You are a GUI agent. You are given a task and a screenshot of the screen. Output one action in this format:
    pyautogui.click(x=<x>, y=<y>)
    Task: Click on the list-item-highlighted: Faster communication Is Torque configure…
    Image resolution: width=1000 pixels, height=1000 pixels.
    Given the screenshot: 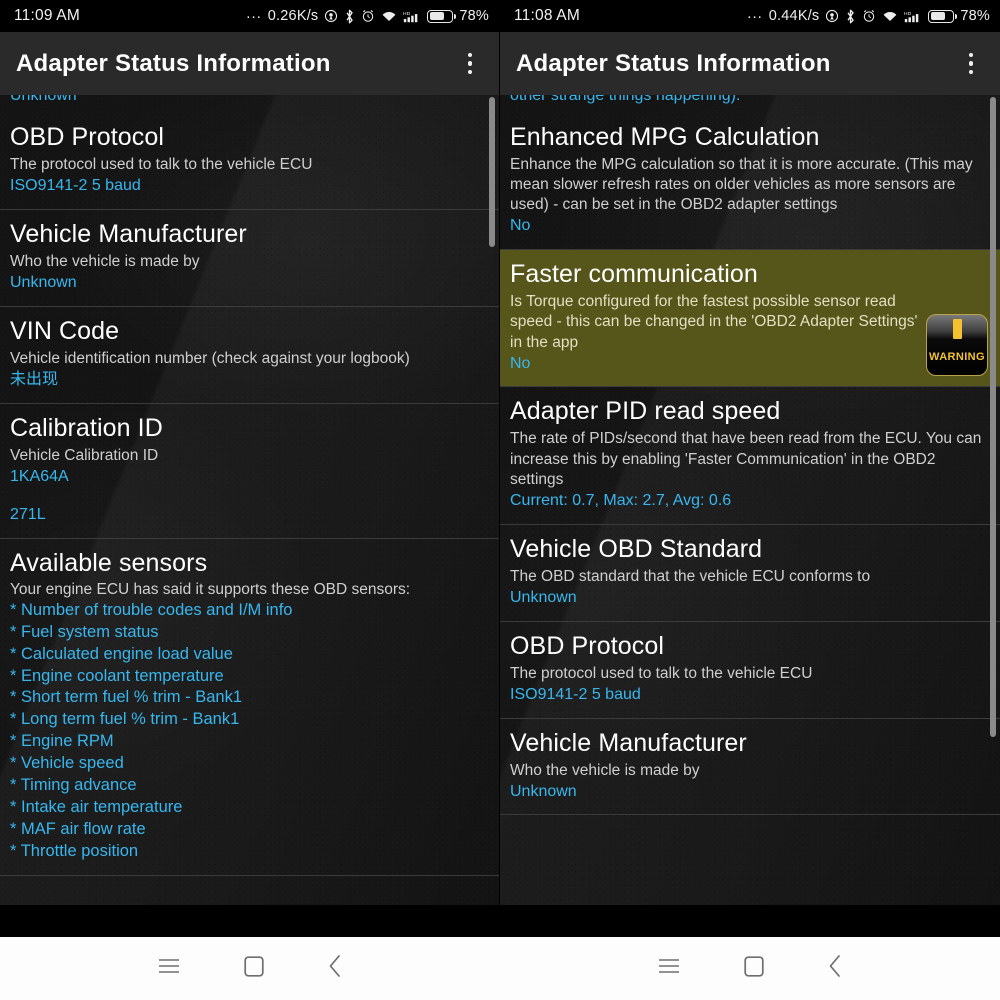 What is the action you would take?
    pyautogui.click(x=750, y=319)
    